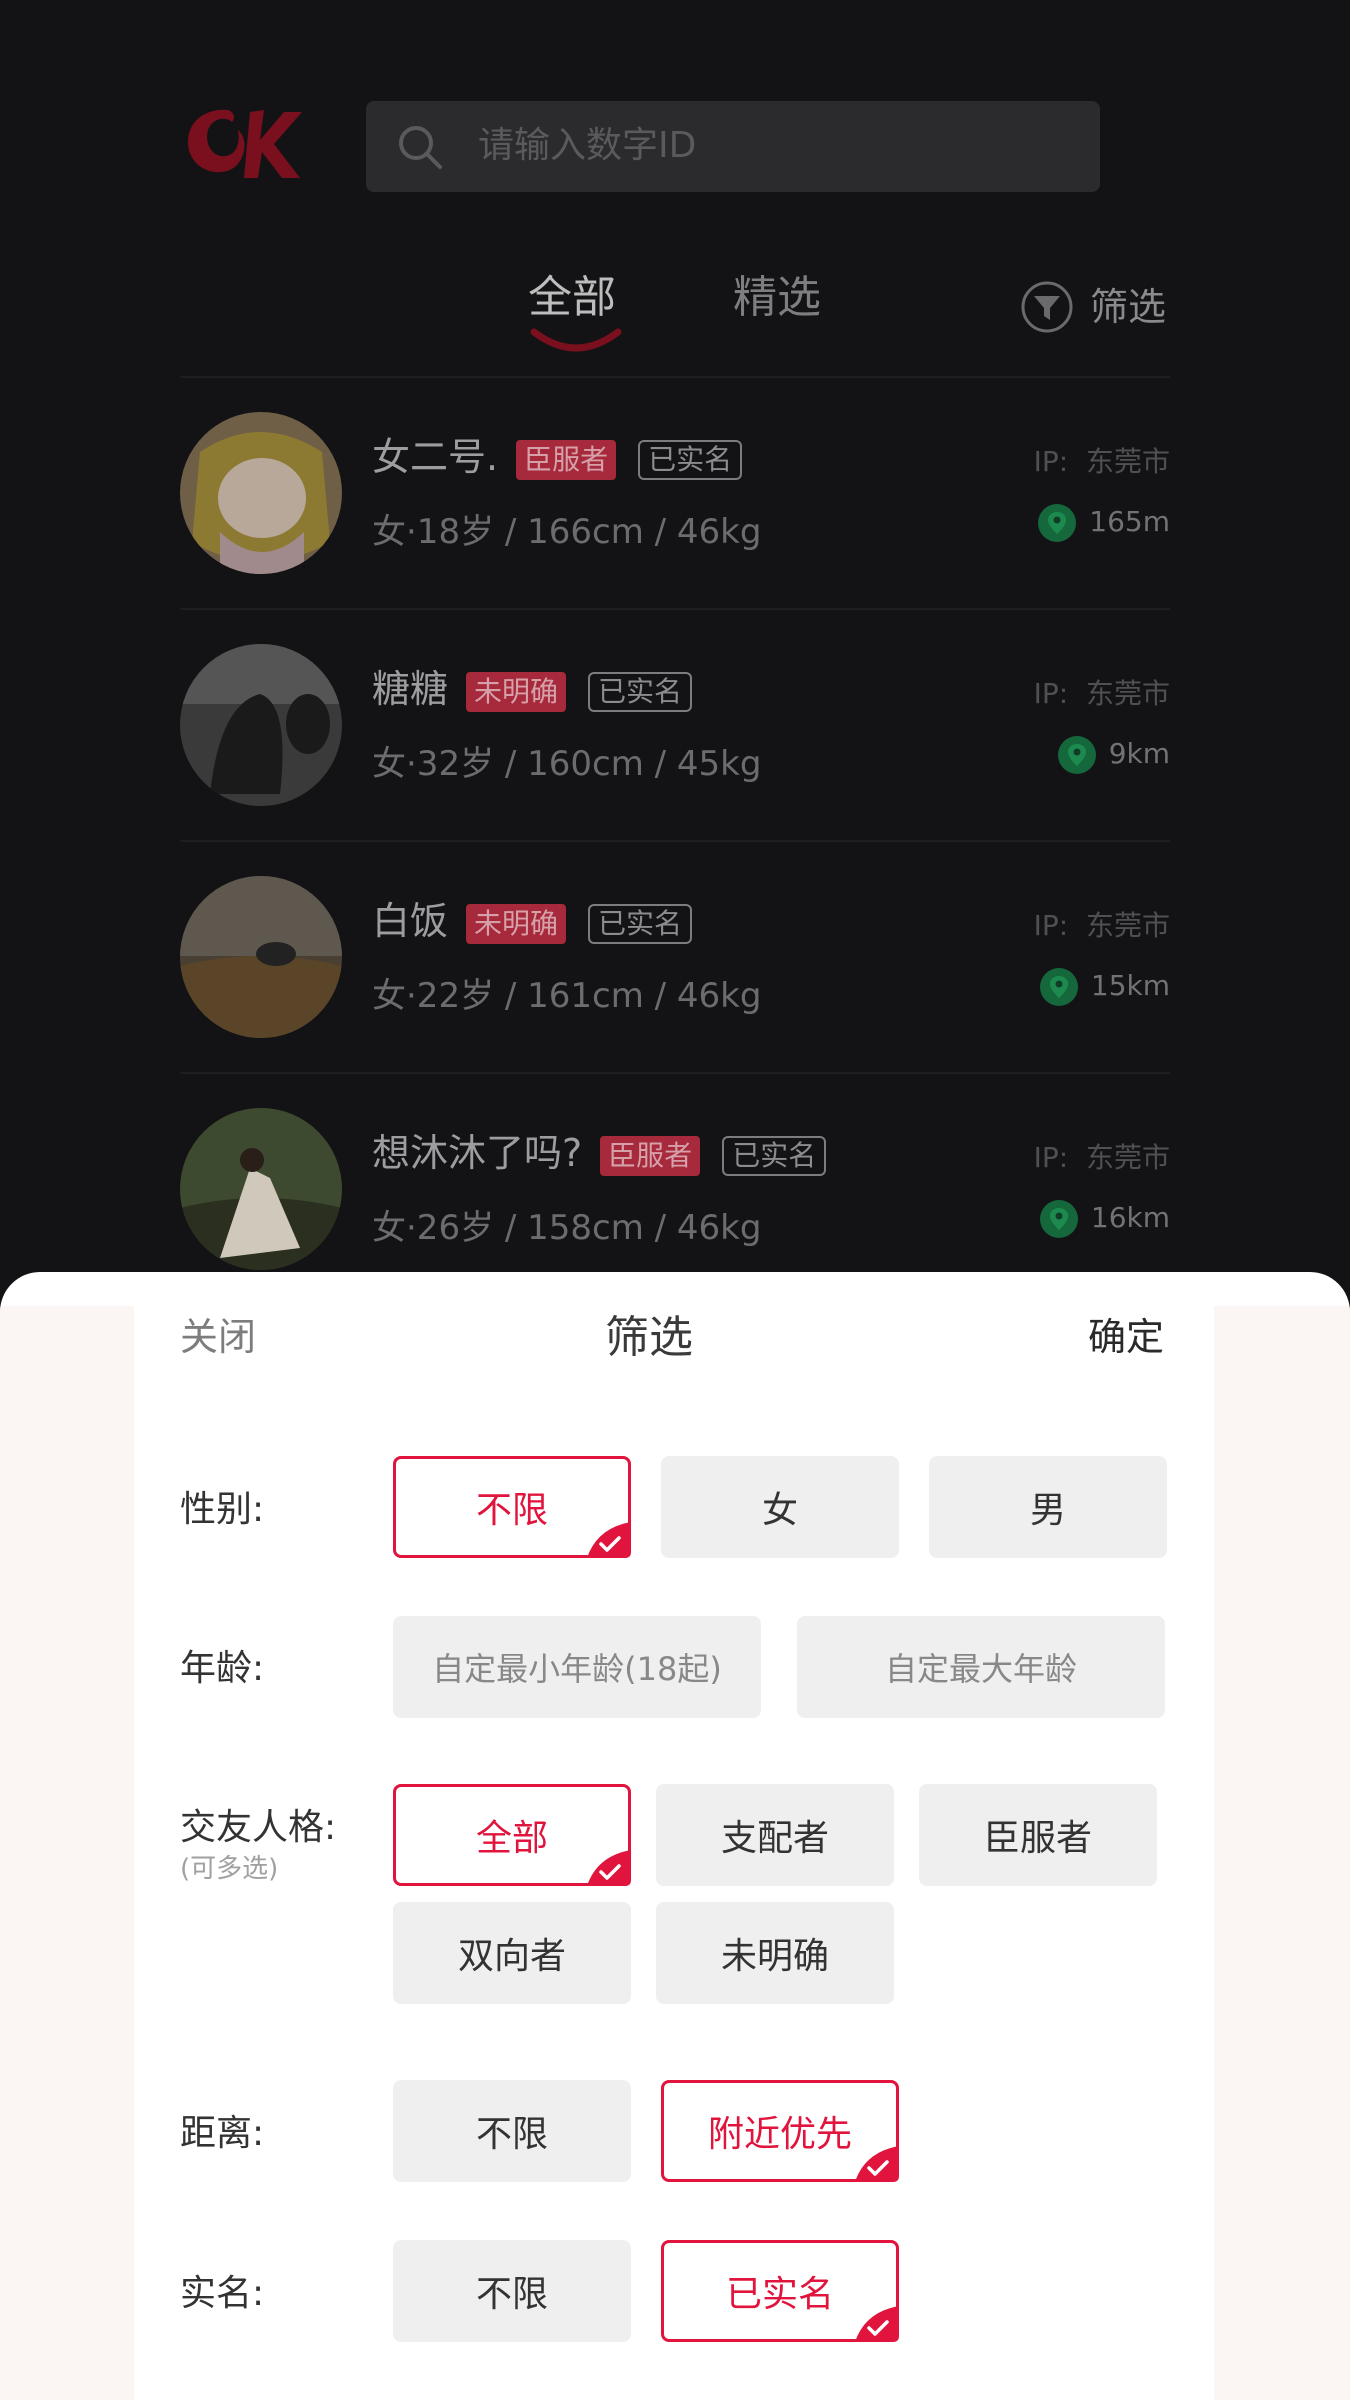  I want to click on persona-hint: (可多选), so click(229, 1869).